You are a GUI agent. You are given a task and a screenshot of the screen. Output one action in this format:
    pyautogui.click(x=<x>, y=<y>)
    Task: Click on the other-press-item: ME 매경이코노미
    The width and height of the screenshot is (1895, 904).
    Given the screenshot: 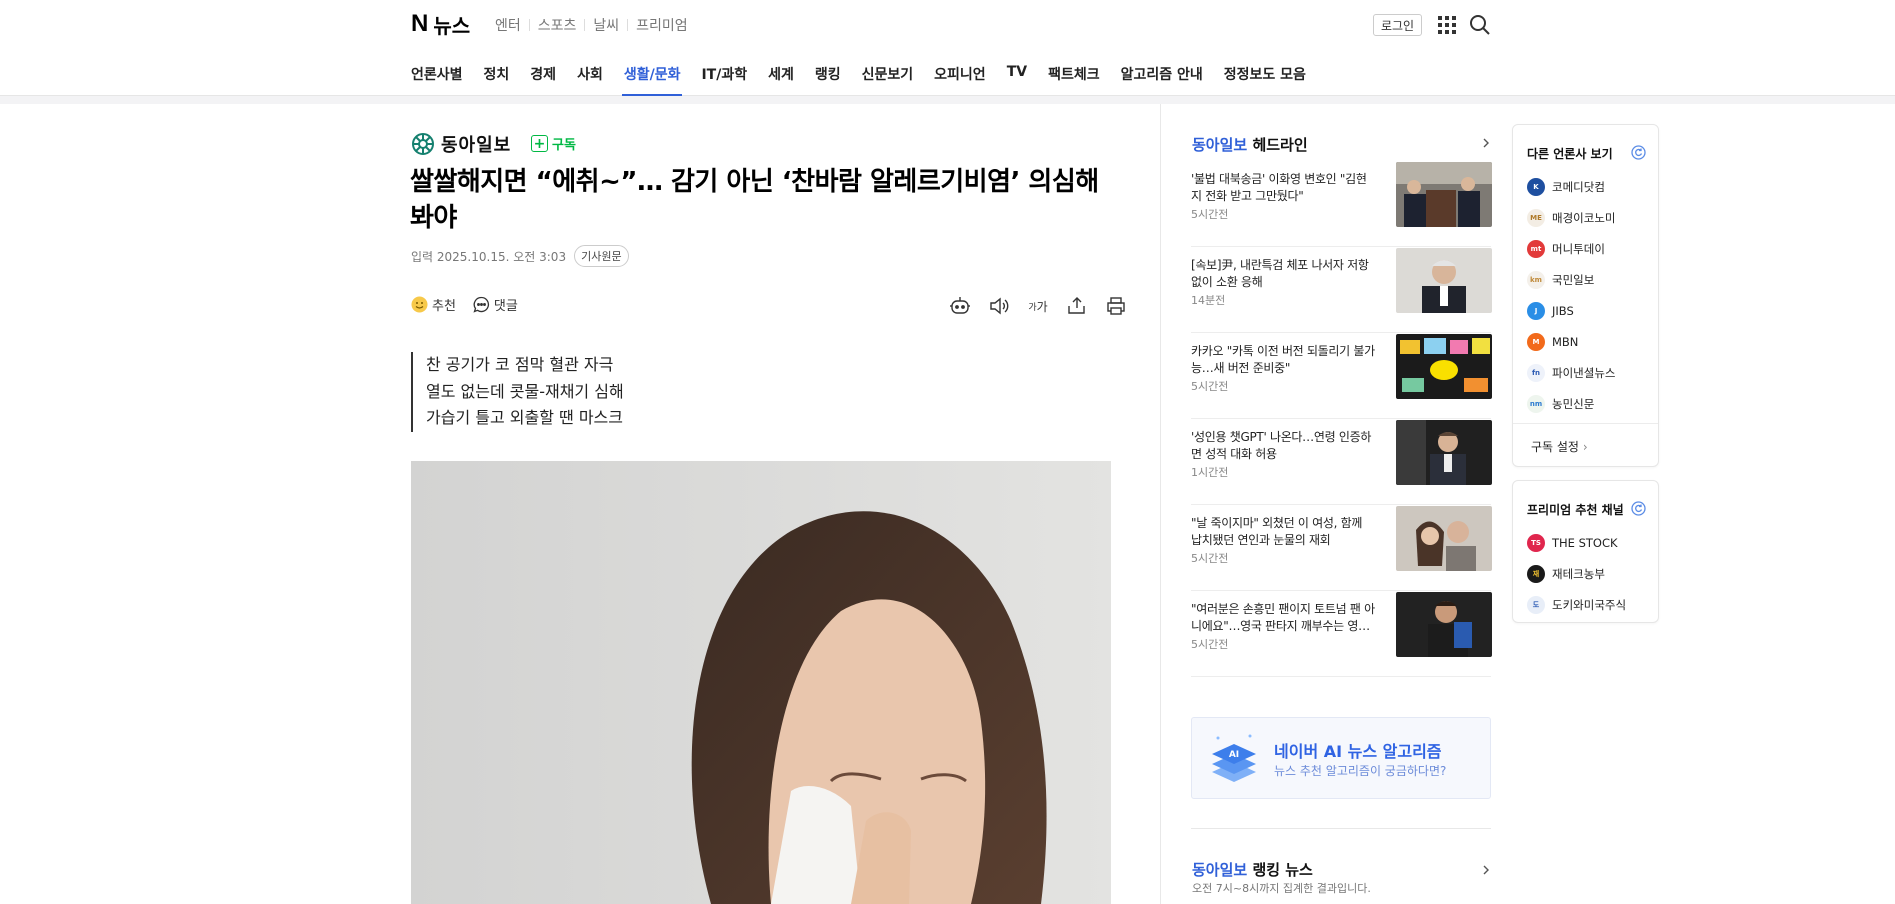 What is the action you would take?
    pyautogui.click(x=1571, y=217)
    